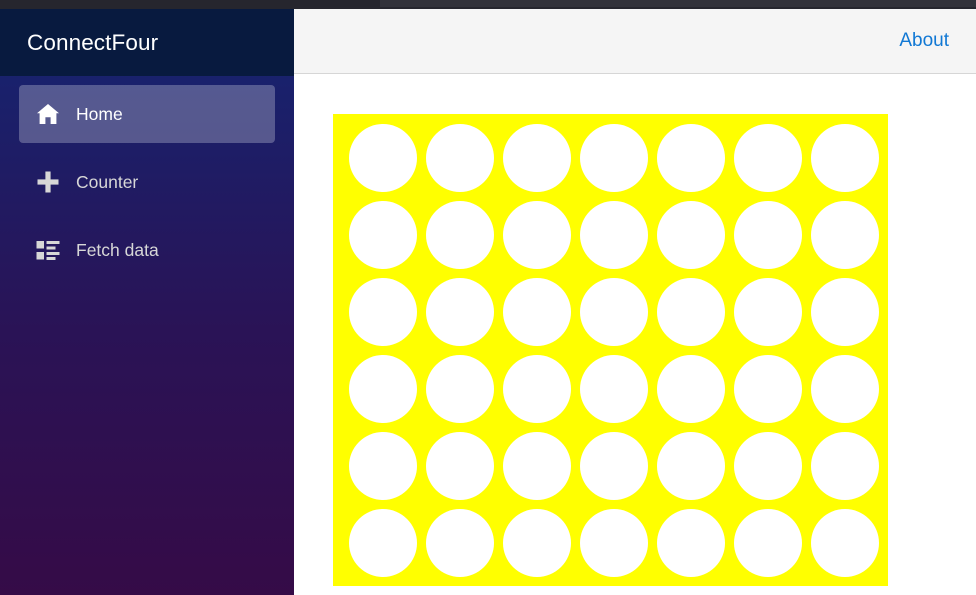 This screenshot has width=976, height=595. What do you see at coordinates (924, 41) in the screenshot?
I see `about-link: About` at bounding box center [924, 41].